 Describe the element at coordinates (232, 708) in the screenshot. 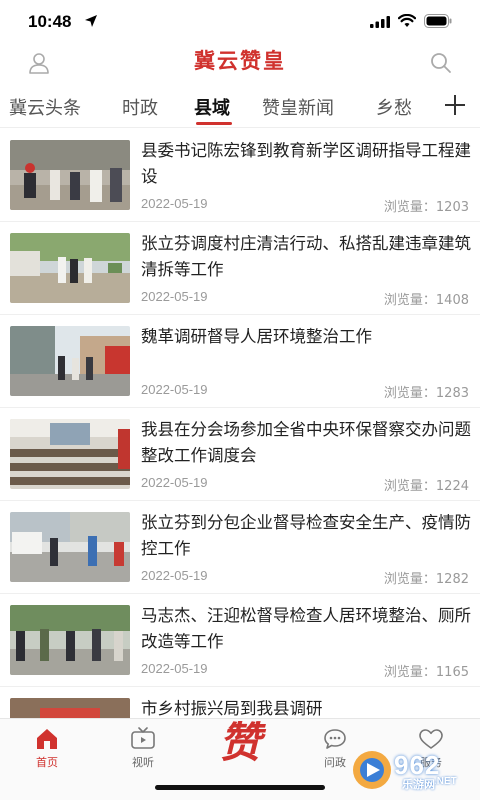

I see `news-title: 市乡村振兴局到我县调研` at that location.